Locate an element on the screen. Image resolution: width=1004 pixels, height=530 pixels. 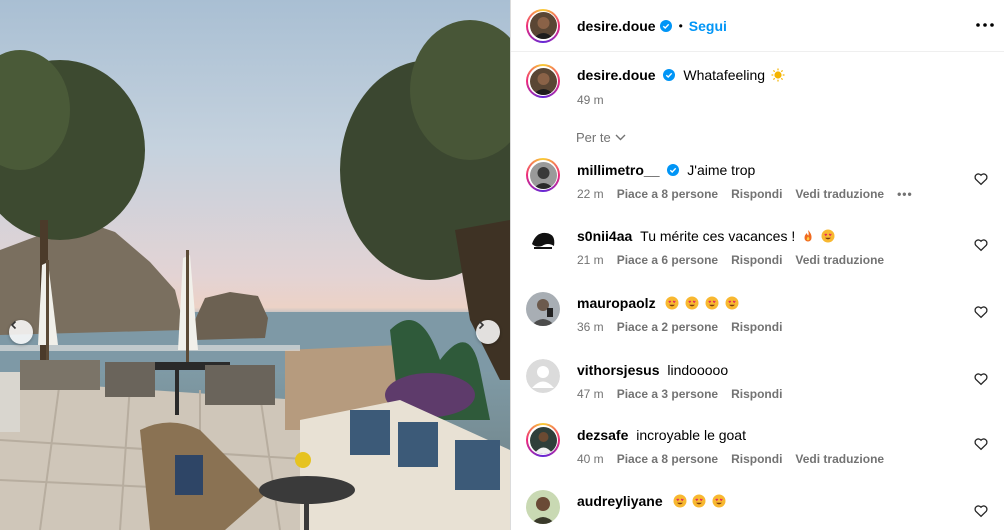
fire-icon is located at coordinates (808, 236).